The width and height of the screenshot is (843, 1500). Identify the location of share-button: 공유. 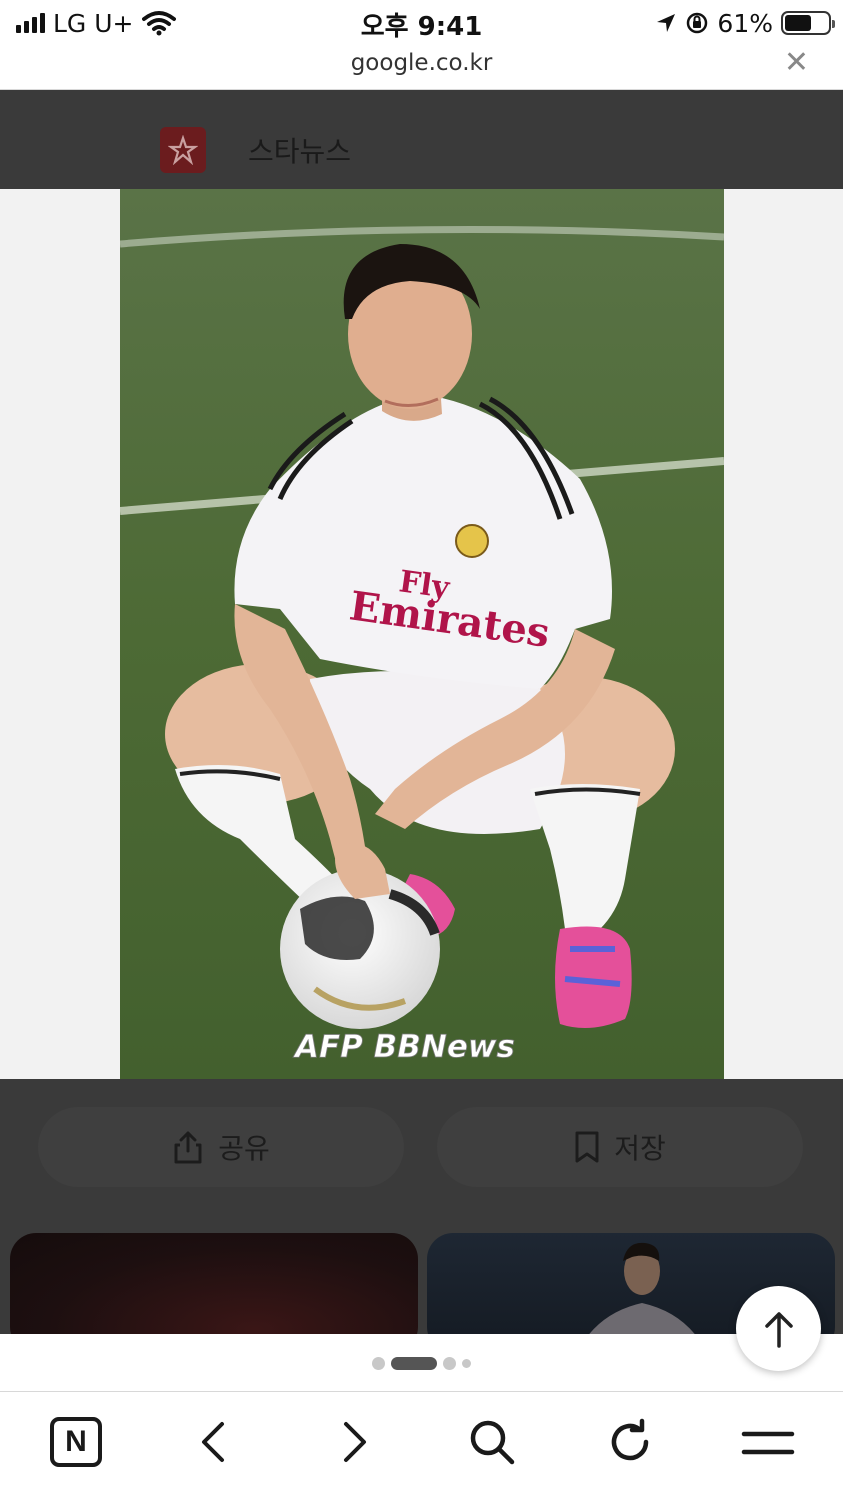
(221, 1147).